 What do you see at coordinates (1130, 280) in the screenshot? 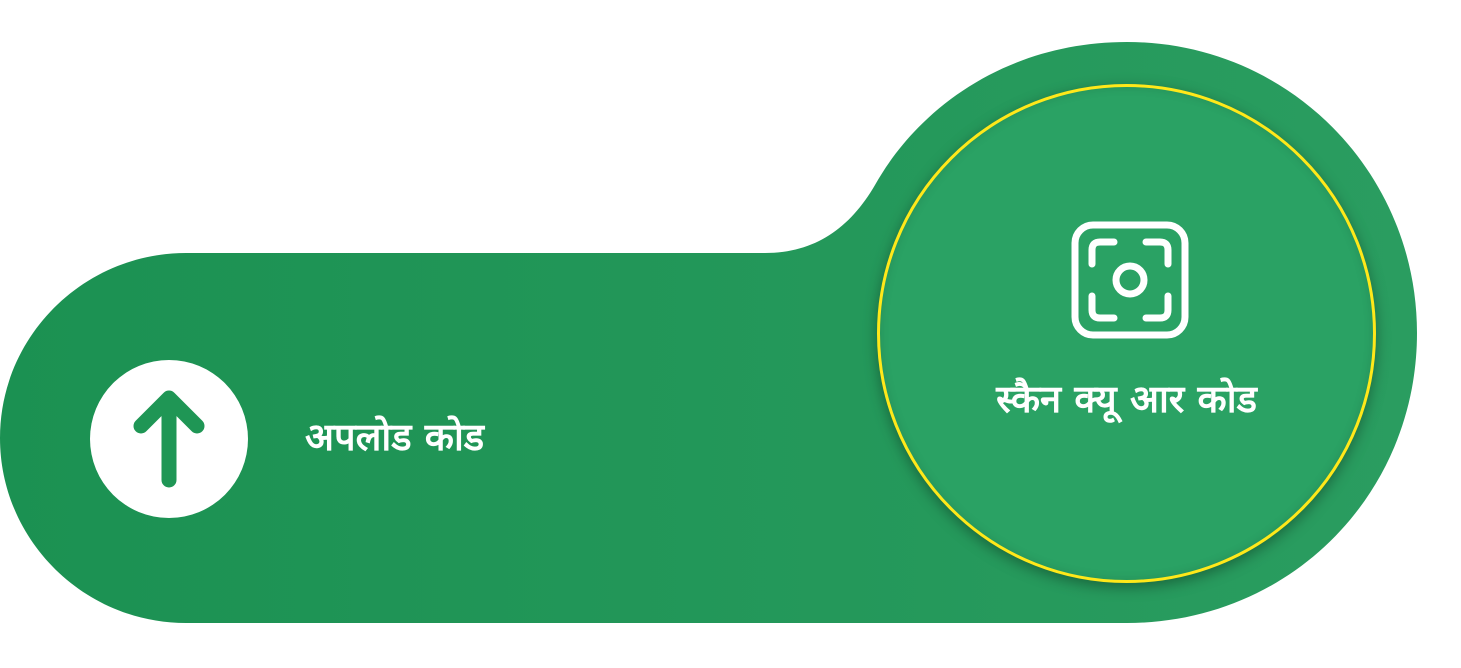
I see `scan-frame-icon` at bounding box center [1130, 280].